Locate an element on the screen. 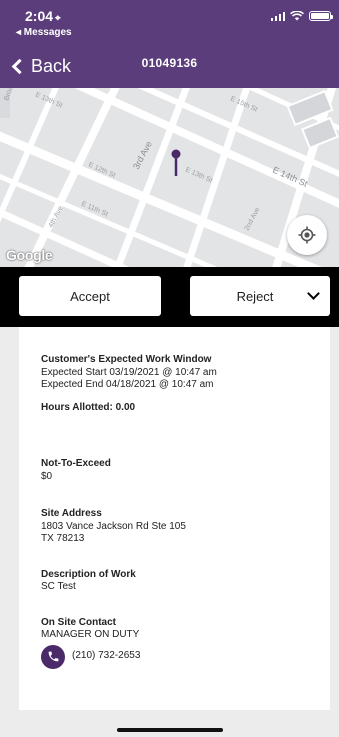 This screenshot has height=737, width=339. wifi-icon is located at coordinates (297, 16).